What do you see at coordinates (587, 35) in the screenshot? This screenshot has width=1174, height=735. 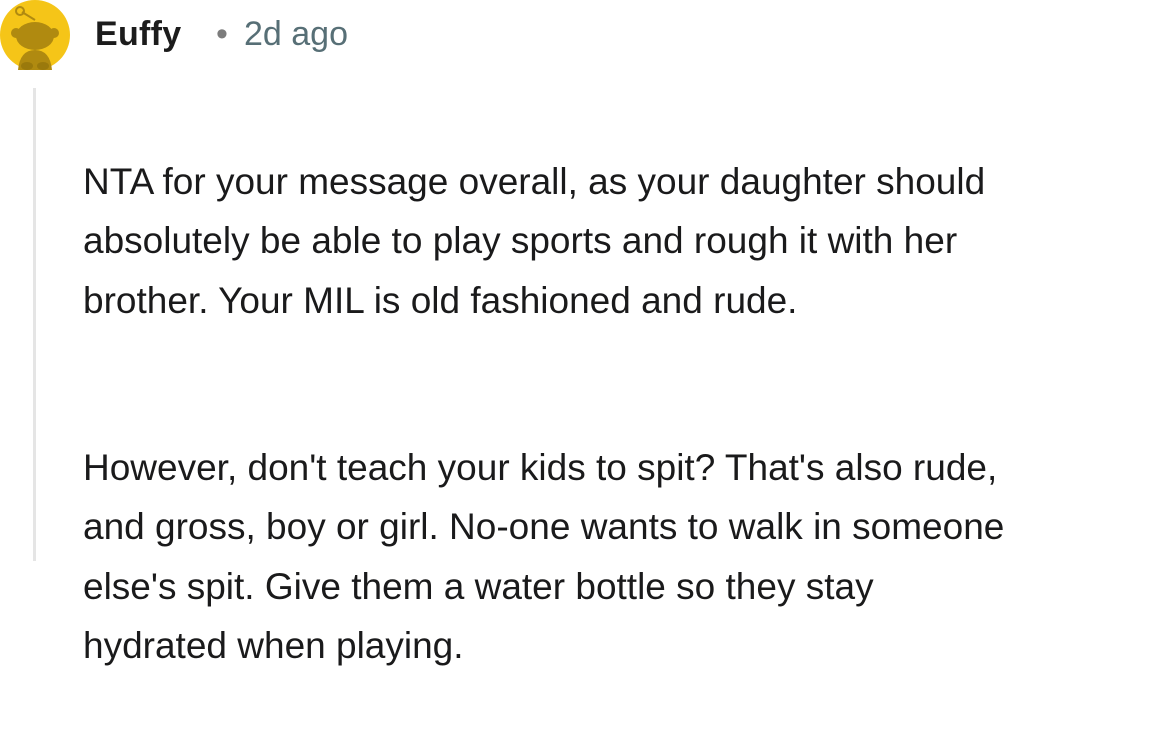 I see `comment-header: Euffy • 2d ago` at bounding box center [587, 35].